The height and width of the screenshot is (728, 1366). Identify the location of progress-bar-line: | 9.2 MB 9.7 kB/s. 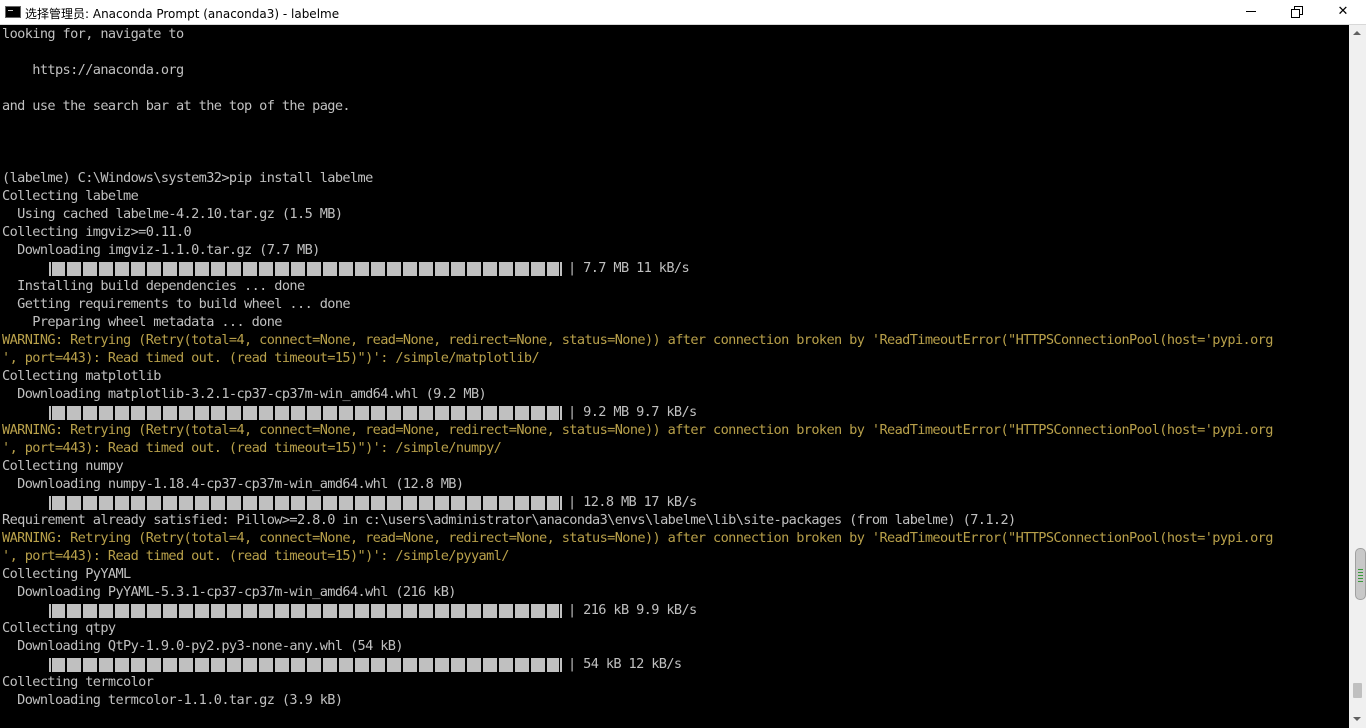
(675, 412).